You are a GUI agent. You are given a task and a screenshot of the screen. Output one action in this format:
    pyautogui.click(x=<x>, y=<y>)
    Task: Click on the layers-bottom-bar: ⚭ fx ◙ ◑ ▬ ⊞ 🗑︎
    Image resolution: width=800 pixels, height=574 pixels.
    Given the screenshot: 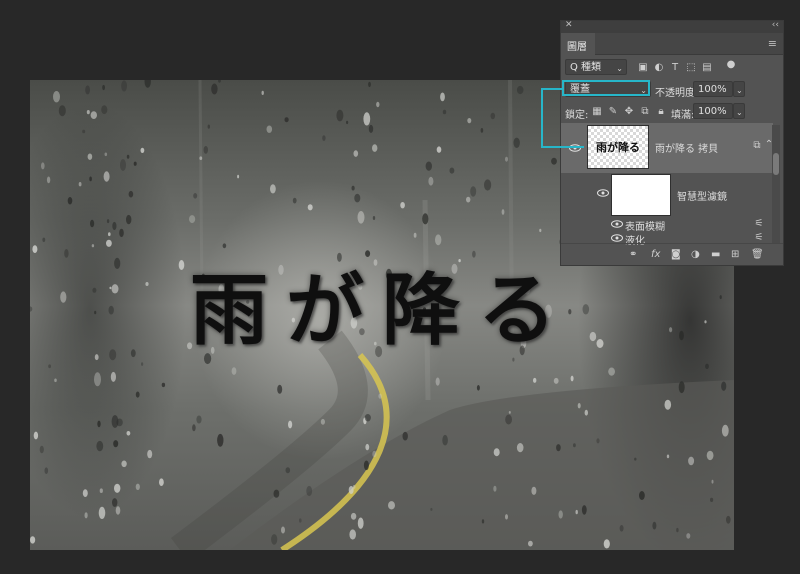 What is the action you would take?
    pyautogui.click(x=672, y=254)
    